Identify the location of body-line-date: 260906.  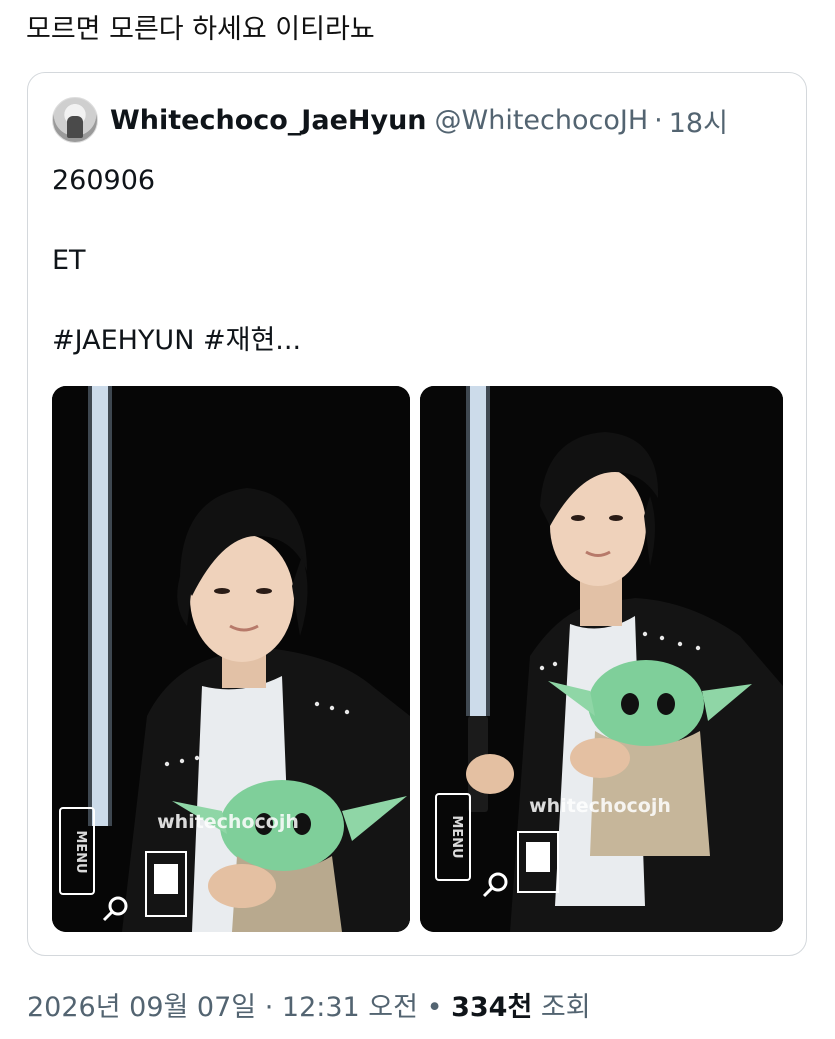
(104, 180).